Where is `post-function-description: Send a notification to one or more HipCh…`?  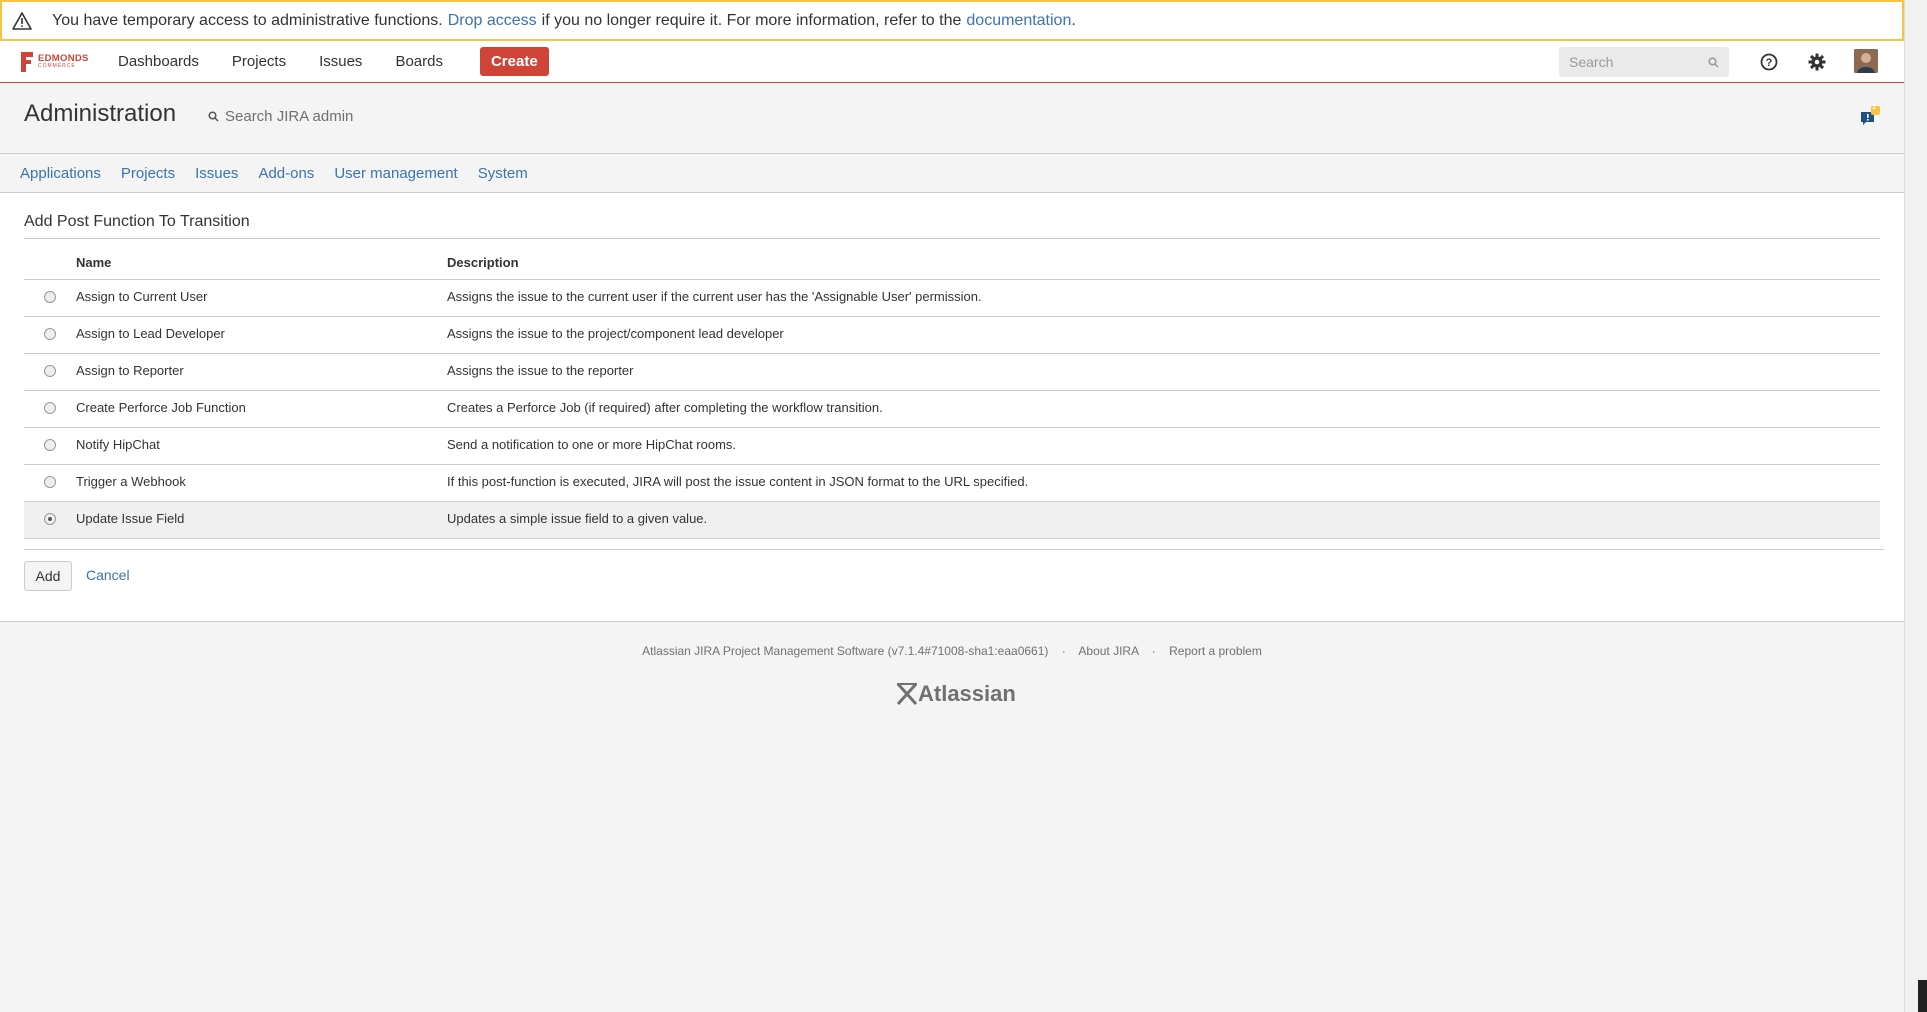
post-function-description: Send a notification to one or more HipCh… is located at coordinates (1163, 446).